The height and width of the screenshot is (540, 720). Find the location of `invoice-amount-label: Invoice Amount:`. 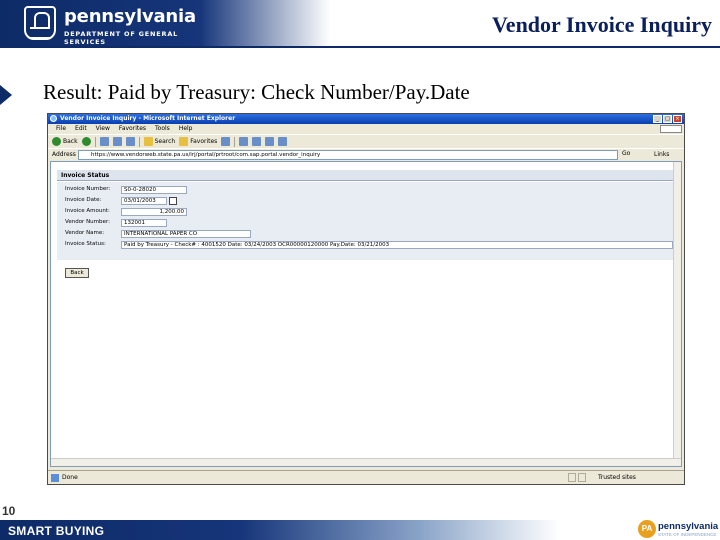

invoice-amount-label: Invoice Amount: is located at coordinates (87, 211).